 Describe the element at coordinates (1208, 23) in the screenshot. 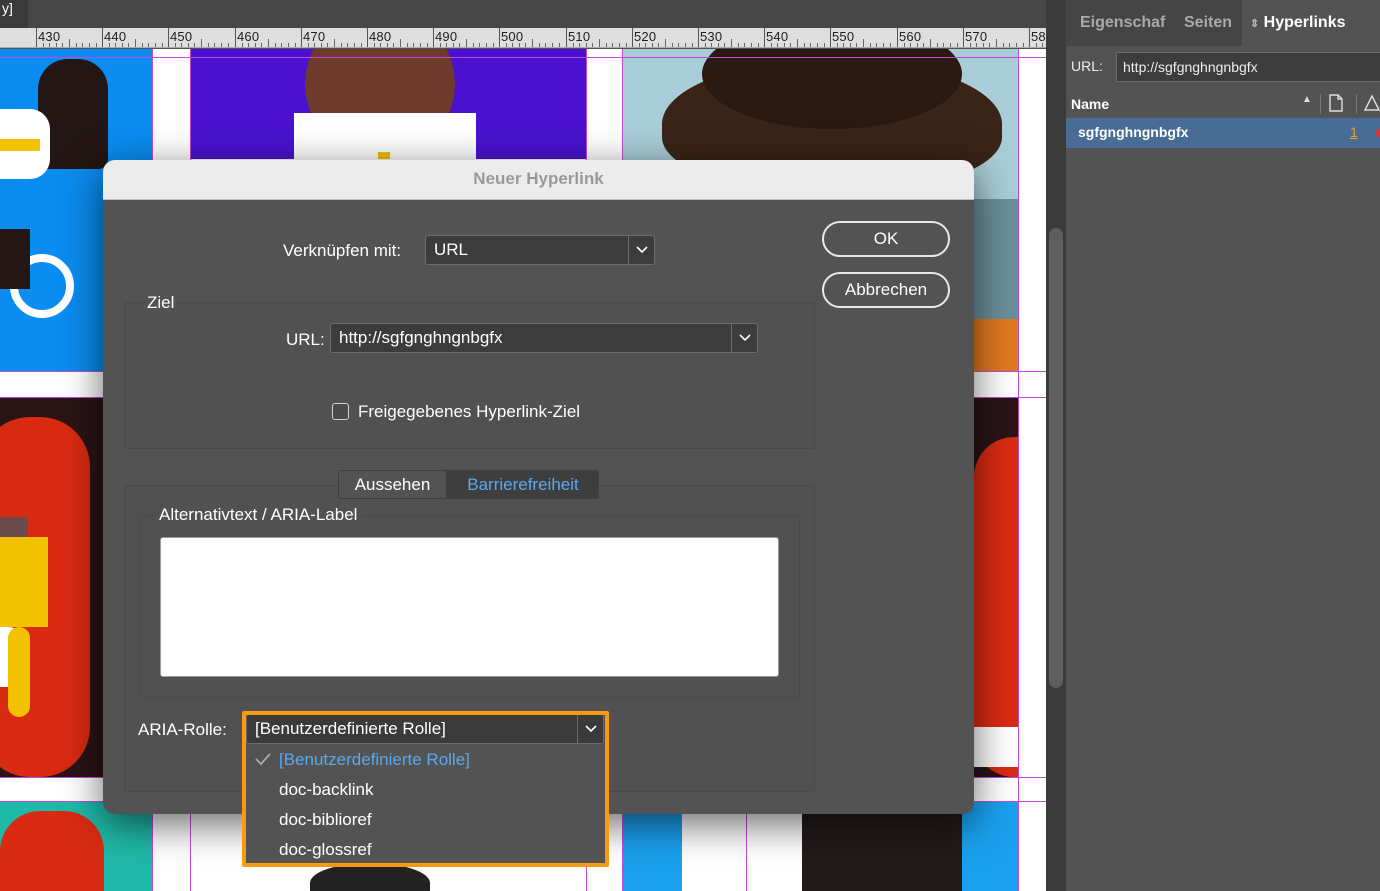

I see `tab-seiten: Seiten` at that location.